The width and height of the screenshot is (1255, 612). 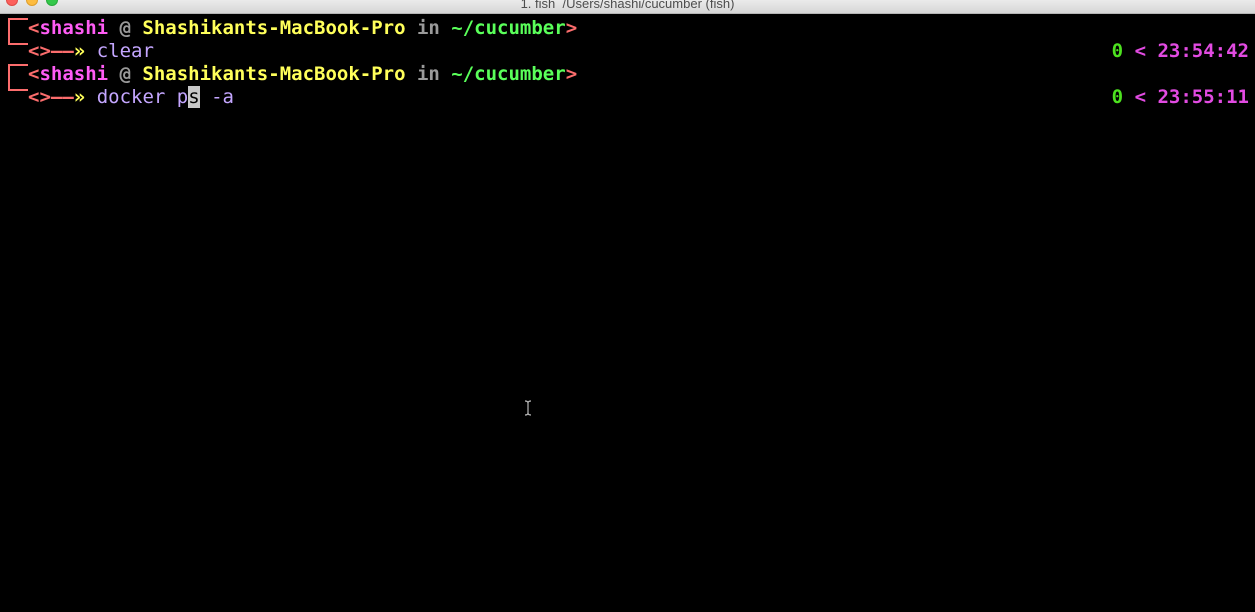 I want to click on command-text: clear, so click(x=125, y=51).